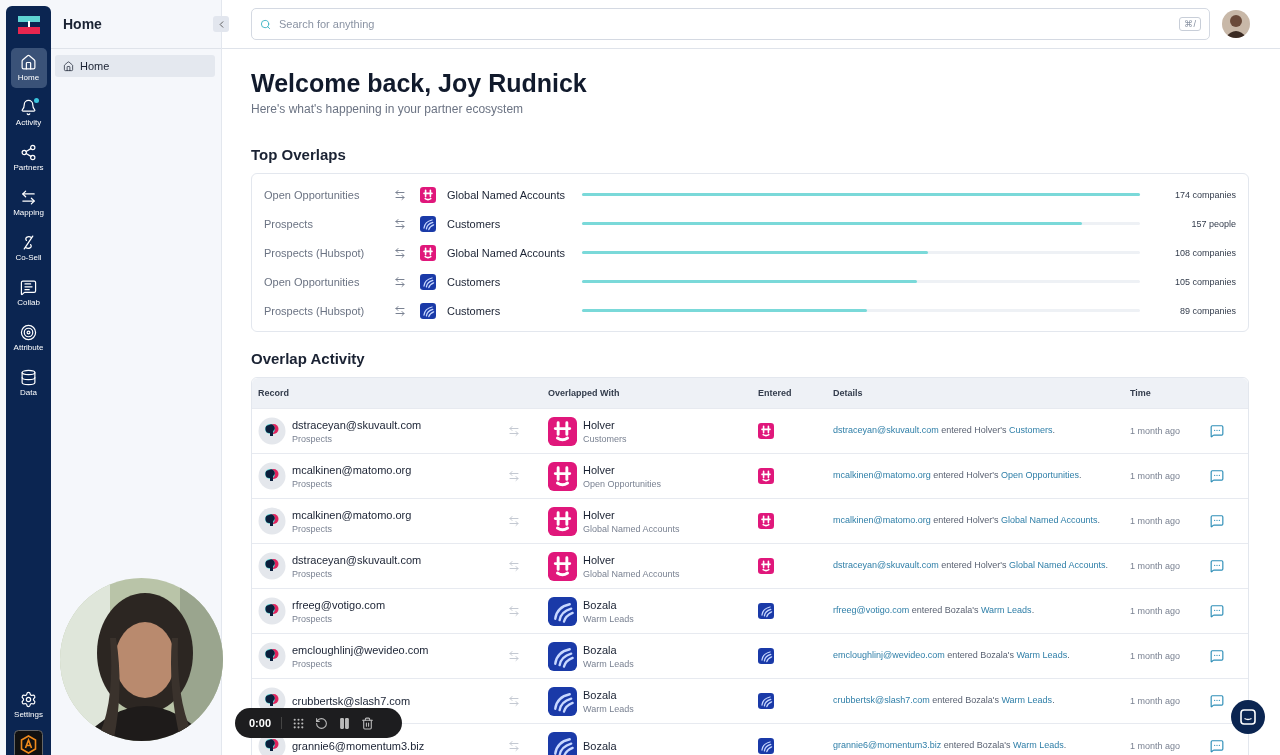 This screenshot has height=755, width=1280. Describe the element at coordinates (1039, 475) in the screenshot. I see `list-link: Open Opportunities` at that location.